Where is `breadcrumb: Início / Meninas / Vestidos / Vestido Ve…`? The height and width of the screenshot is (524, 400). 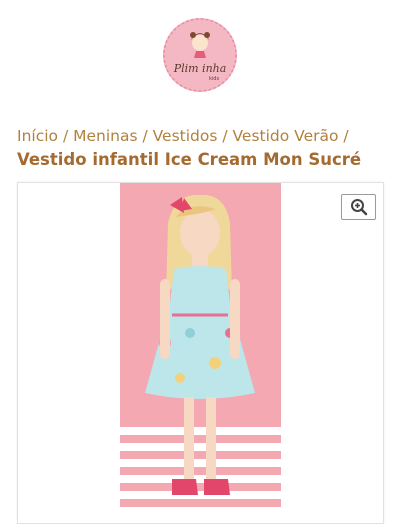 breadcrumb: Início / Meninas / Vestidos / Vestido Ve… is located at coordinates (202, 136).